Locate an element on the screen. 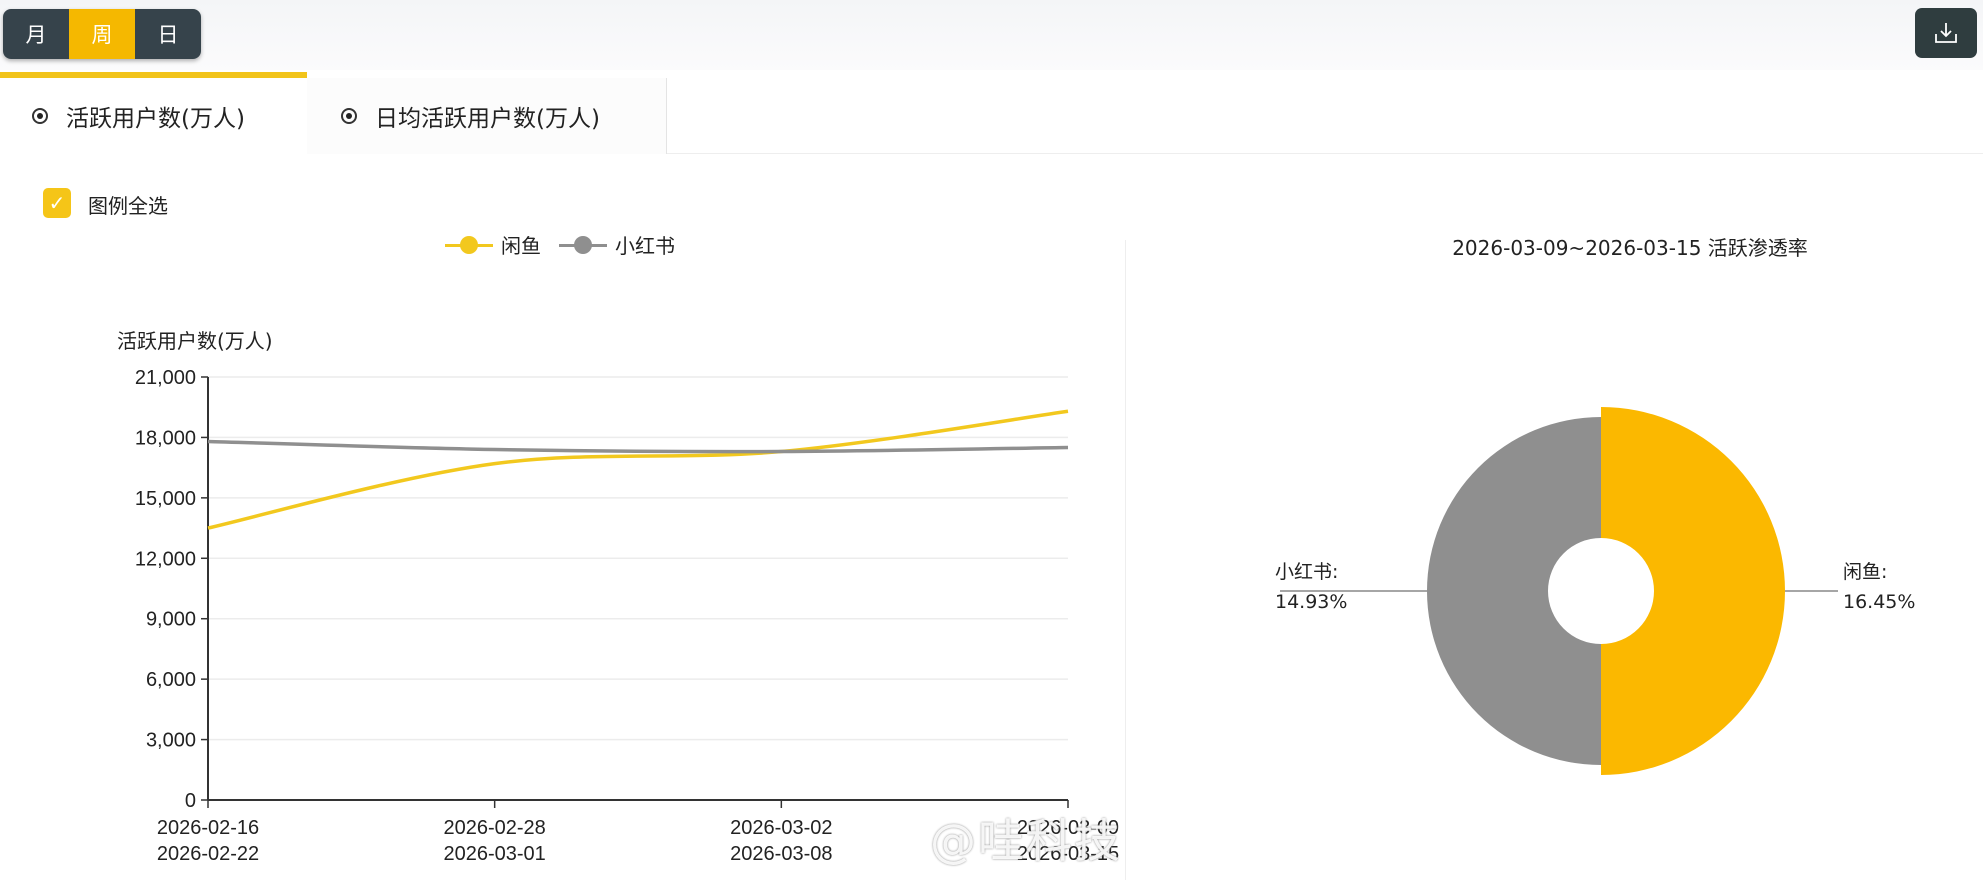 This screenshot has height=884, width=1983. pie-label-value: 14.93% is located at coordinates (1311, 602).